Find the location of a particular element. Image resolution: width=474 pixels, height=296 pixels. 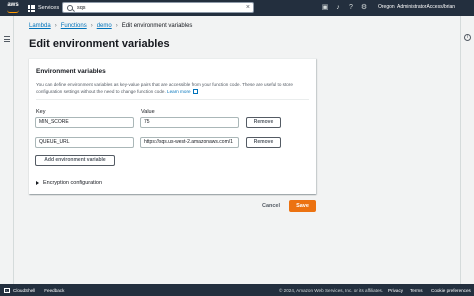

footer-privacy-link: Privacy is located at coordinates (395, 290).